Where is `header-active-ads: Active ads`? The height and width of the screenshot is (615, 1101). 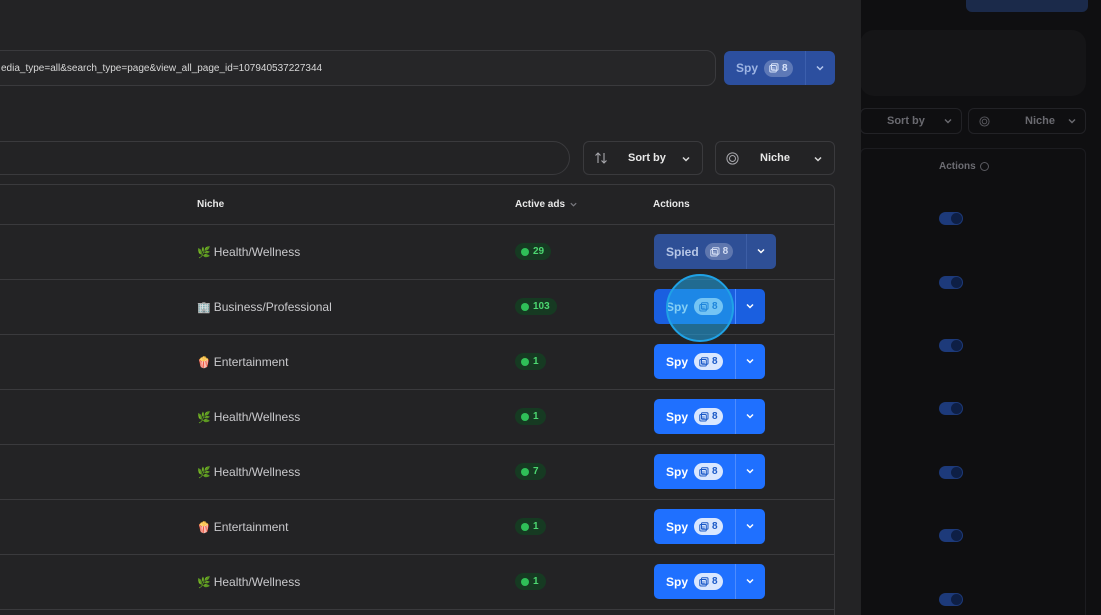
header-active-ads: Active ads is located at coordinates (546, 204).